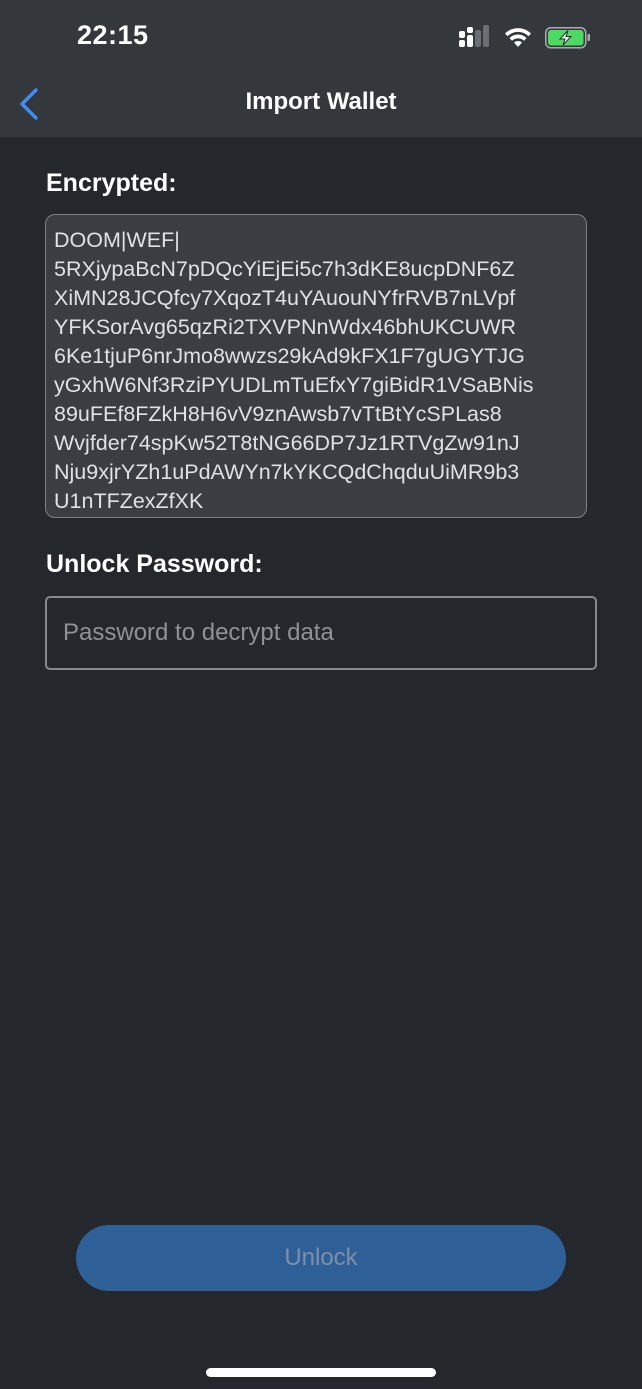 The height and width of the screenshot is (1389, 642). Describe the element at coordinates (154, 564) in the screenshot. I see `unlock-password-label: Unlock Password:` at that location.